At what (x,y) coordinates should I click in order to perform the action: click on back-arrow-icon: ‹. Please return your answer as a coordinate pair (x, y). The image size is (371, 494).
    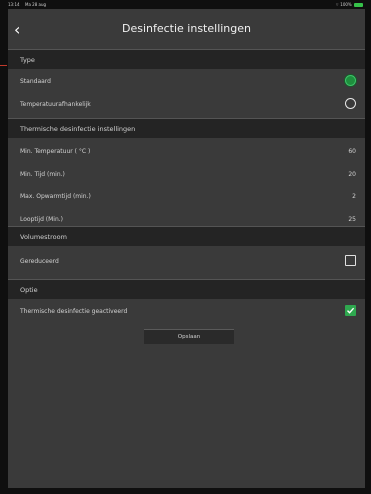
    Looking at the image, I should click on (21, 30).